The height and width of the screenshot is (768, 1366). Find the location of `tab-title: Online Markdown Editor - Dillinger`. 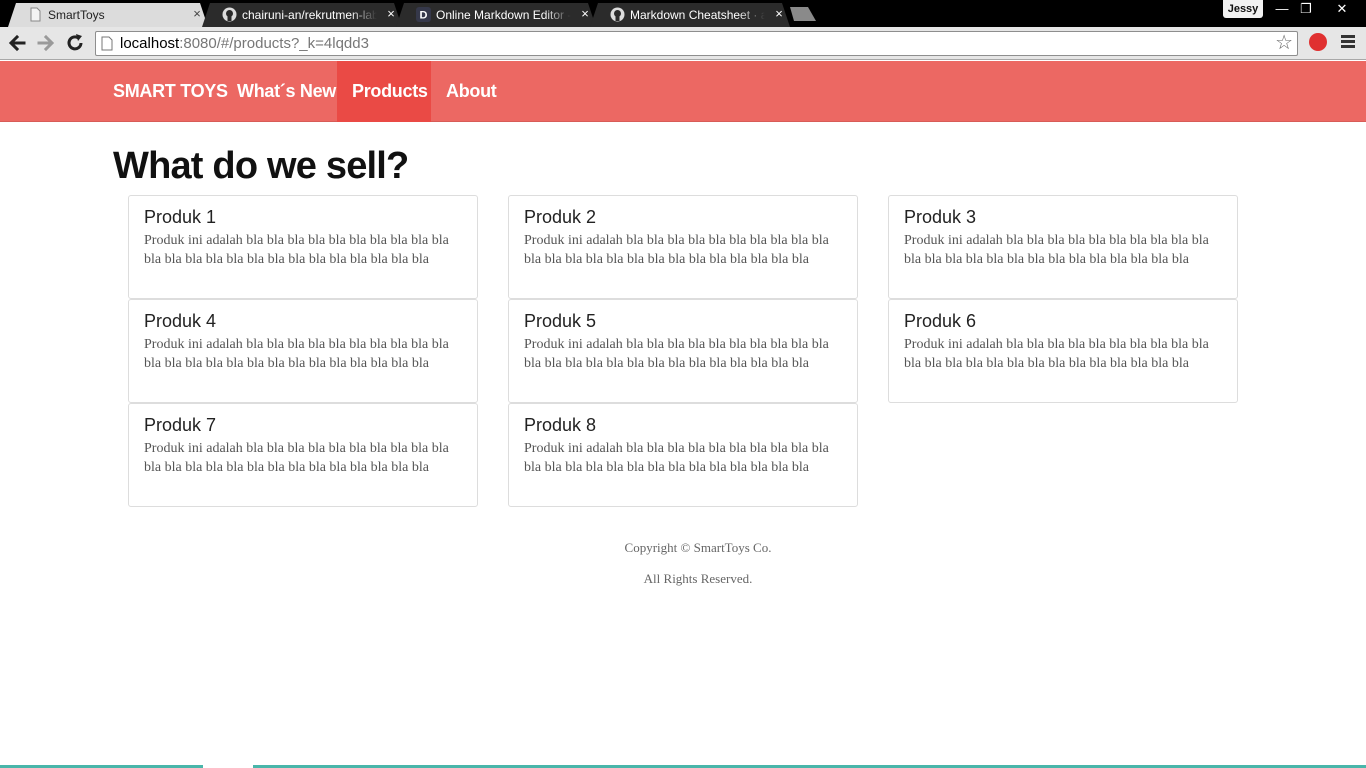

tab-title: Online Markdown Editor - Dillinger is located at coordinates (503, 15).